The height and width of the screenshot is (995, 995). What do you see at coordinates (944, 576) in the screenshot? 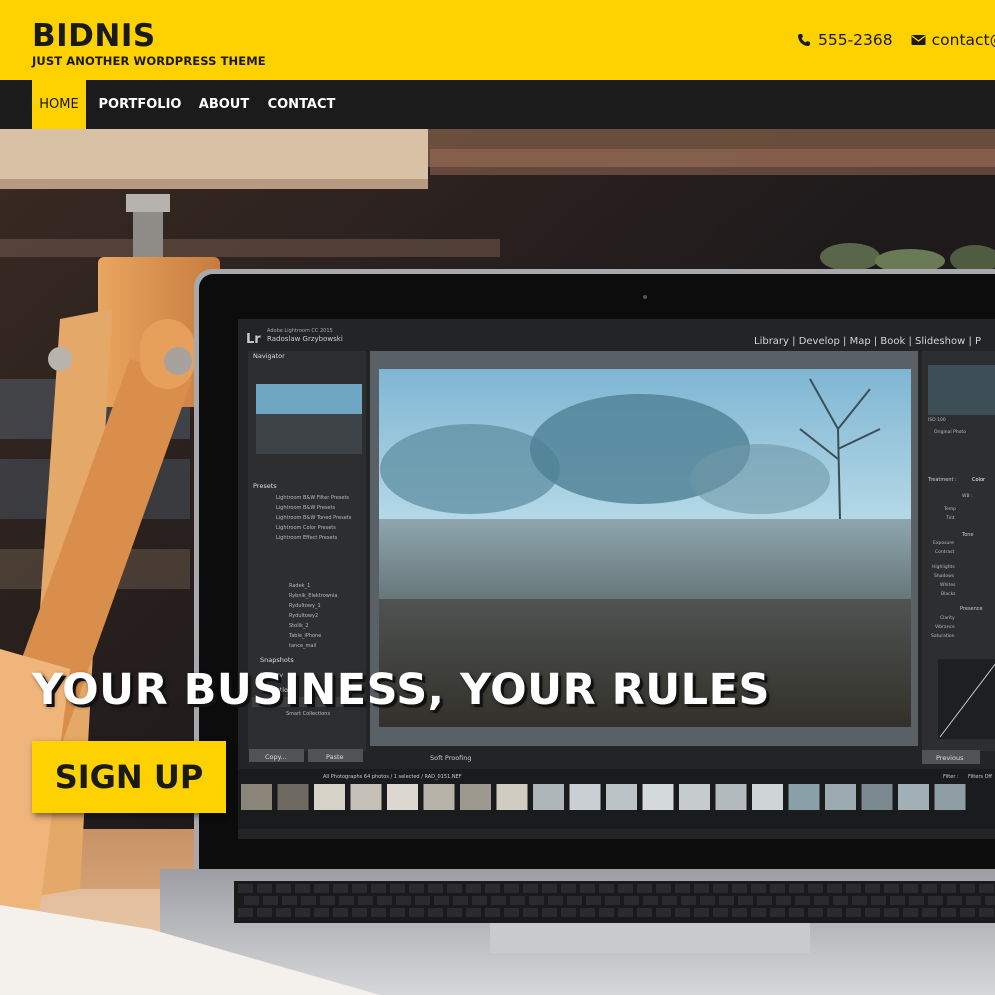
I see `lr-tone-4: Shadows` at bounding box center [944, 576].